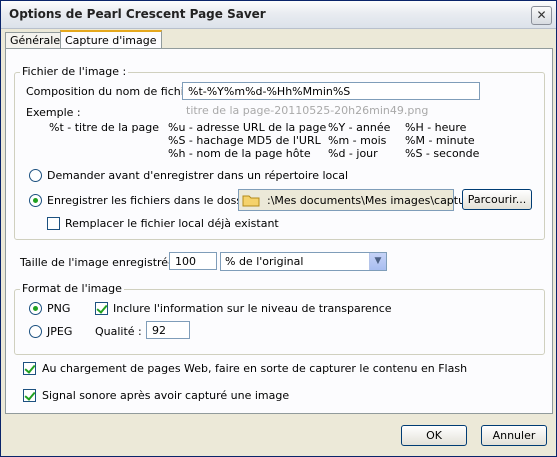 Image resolution: width=557 pixels, height=457 pixels. I want to click on window-title: Options de Pearl Crescent Page Saver, so click(137, 14).